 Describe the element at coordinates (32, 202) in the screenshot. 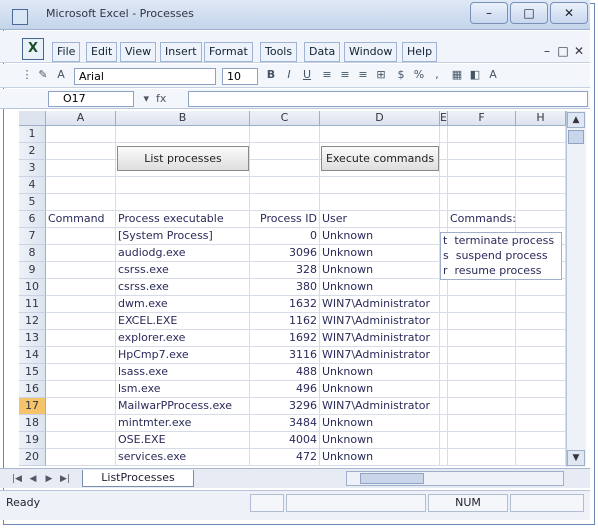

I see `row-header: 5` at that location.